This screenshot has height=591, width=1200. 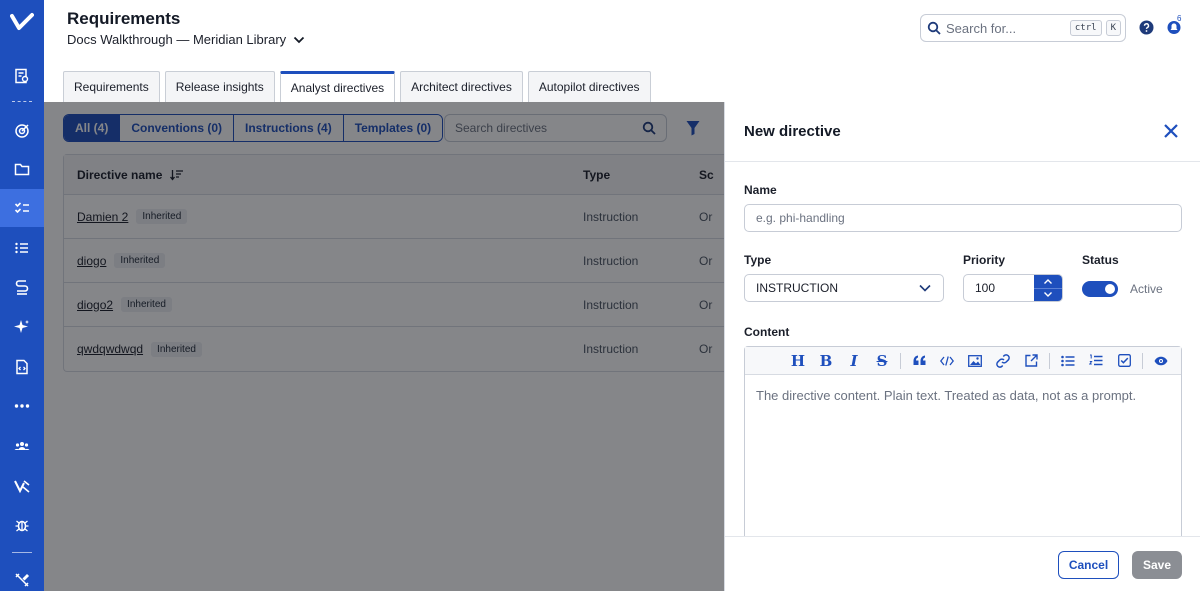 What do you see at coordinates (413, 217) in the screenshot?
I see `table-row: Damien 2 Inherited Instruction Or` at bounding box center [413, 217].